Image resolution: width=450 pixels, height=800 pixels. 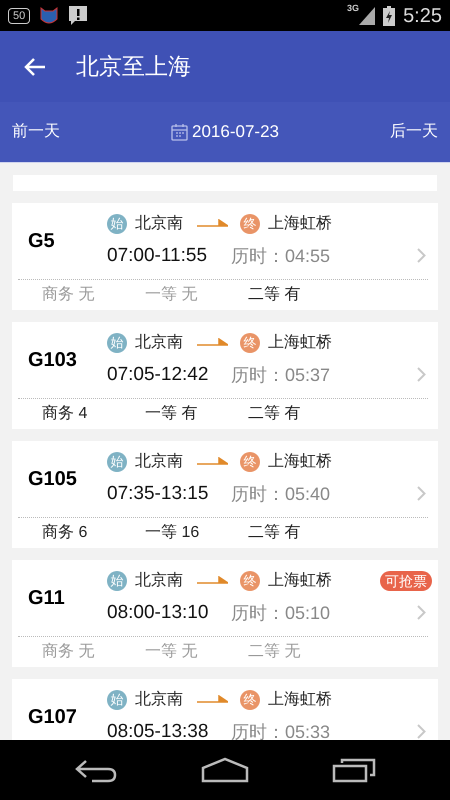 What do you see at coordinates (179, 132) in the screenshot?
I see `calendar-icon` at bounding box center [179, 132].